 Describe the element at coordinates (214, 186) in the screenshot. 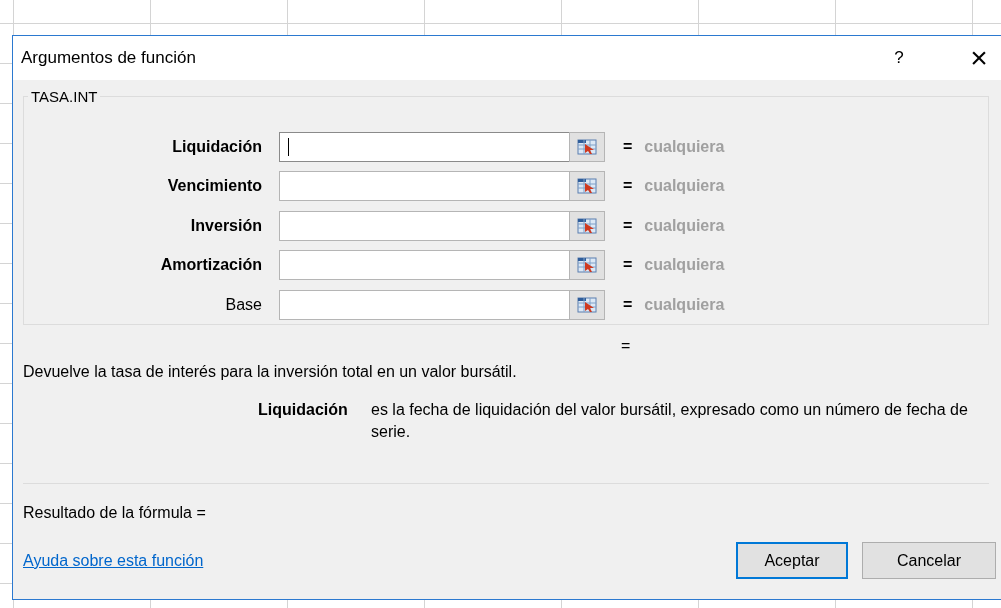

I see `argument-label: Vencimiento` at that location.